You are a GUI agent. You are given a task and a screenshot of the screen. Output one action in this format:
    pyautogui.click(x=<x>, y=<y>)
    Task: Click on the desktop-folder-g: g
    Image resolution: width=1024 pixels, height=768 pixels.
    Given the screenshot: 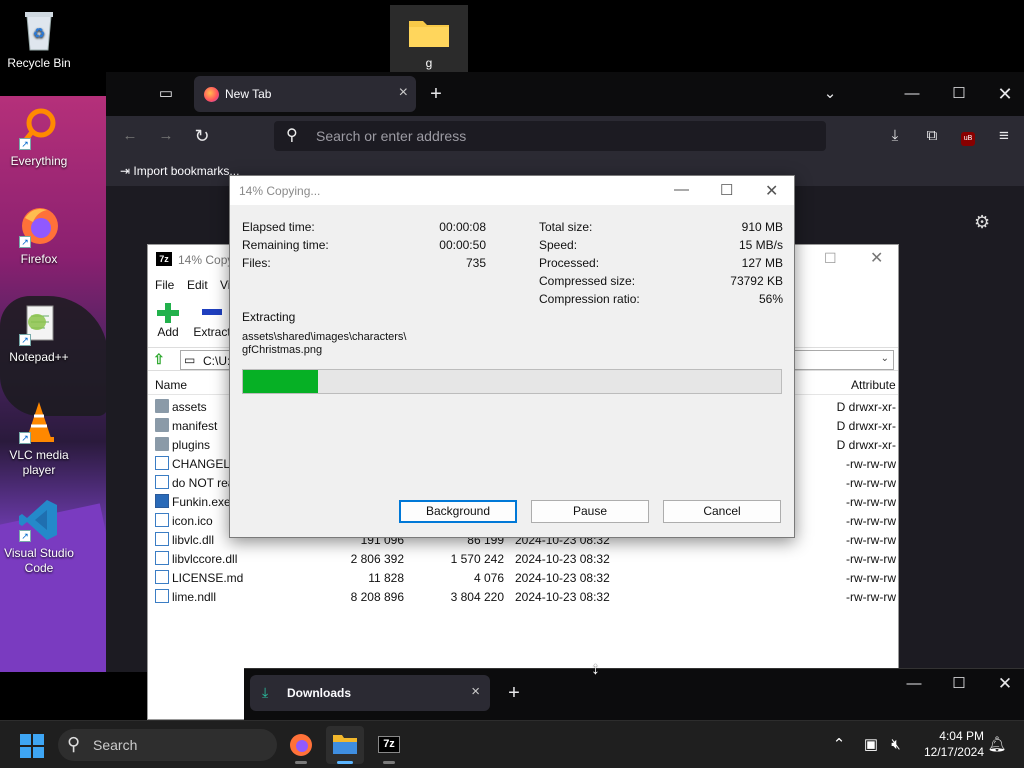 What is the action you would take?
    pyautogui.click(x=429, y=40)
    